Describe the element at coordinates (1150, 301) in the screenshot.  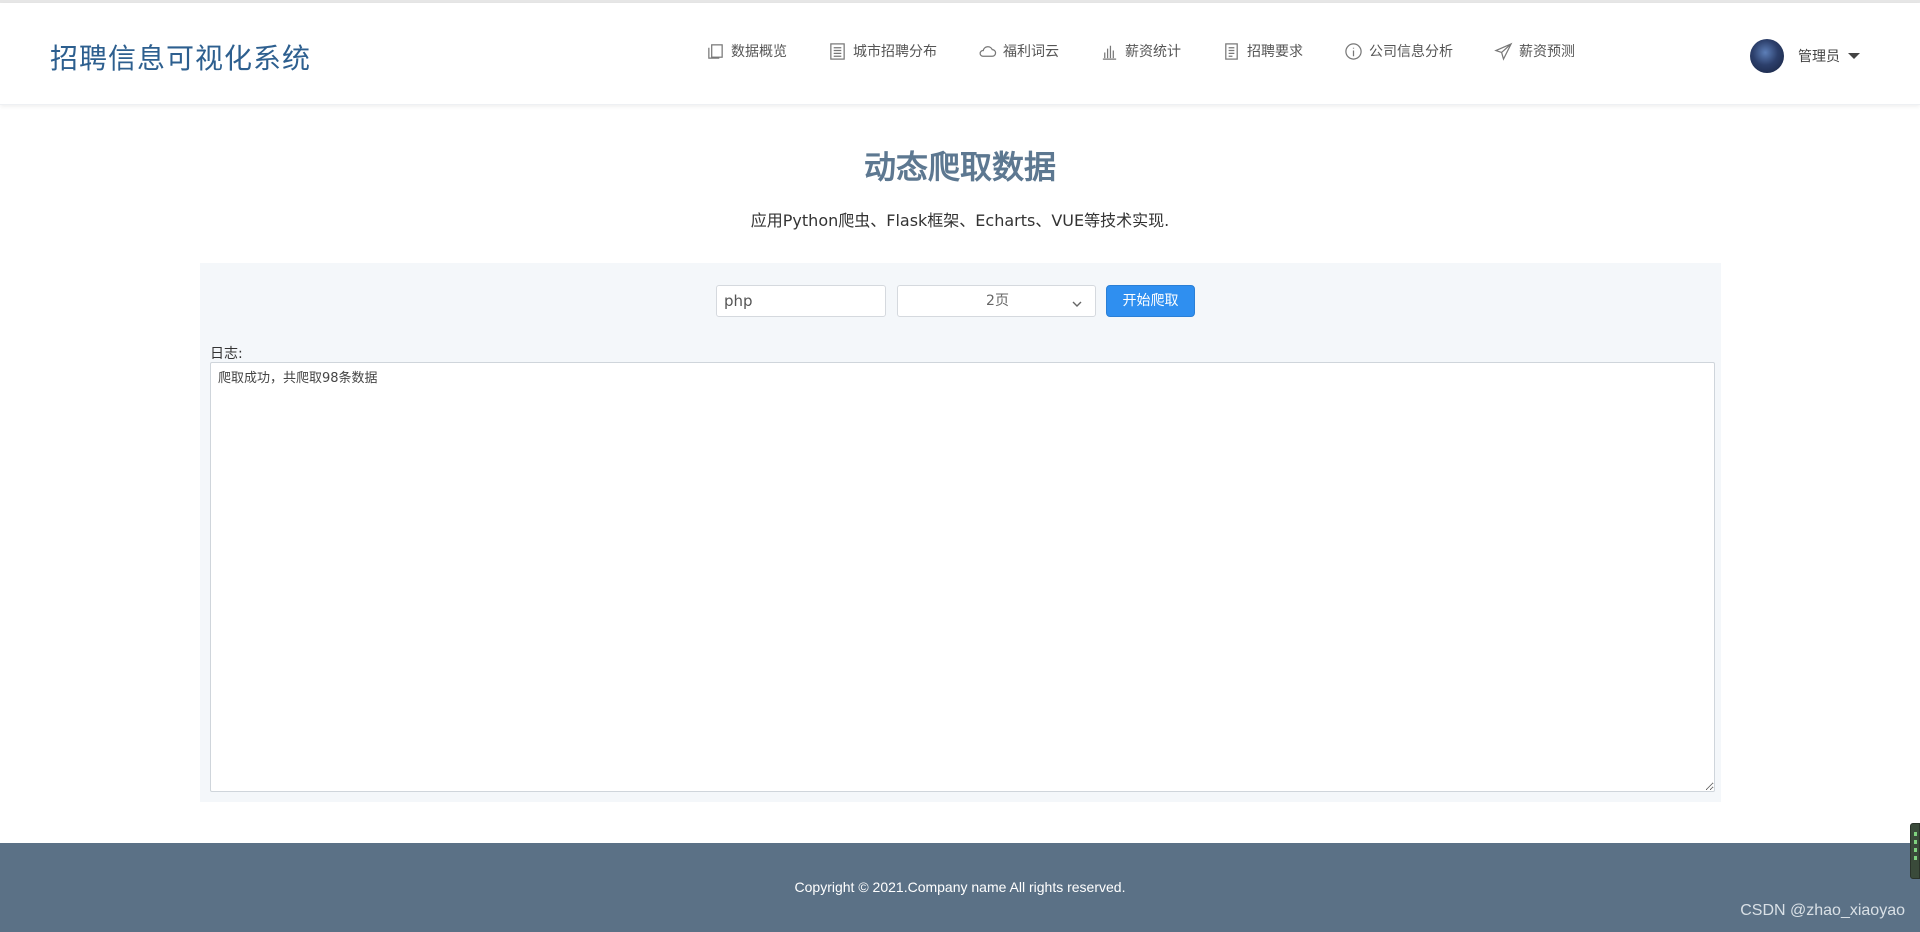
I see `start-crawl-button: 开始爬取` at that location.